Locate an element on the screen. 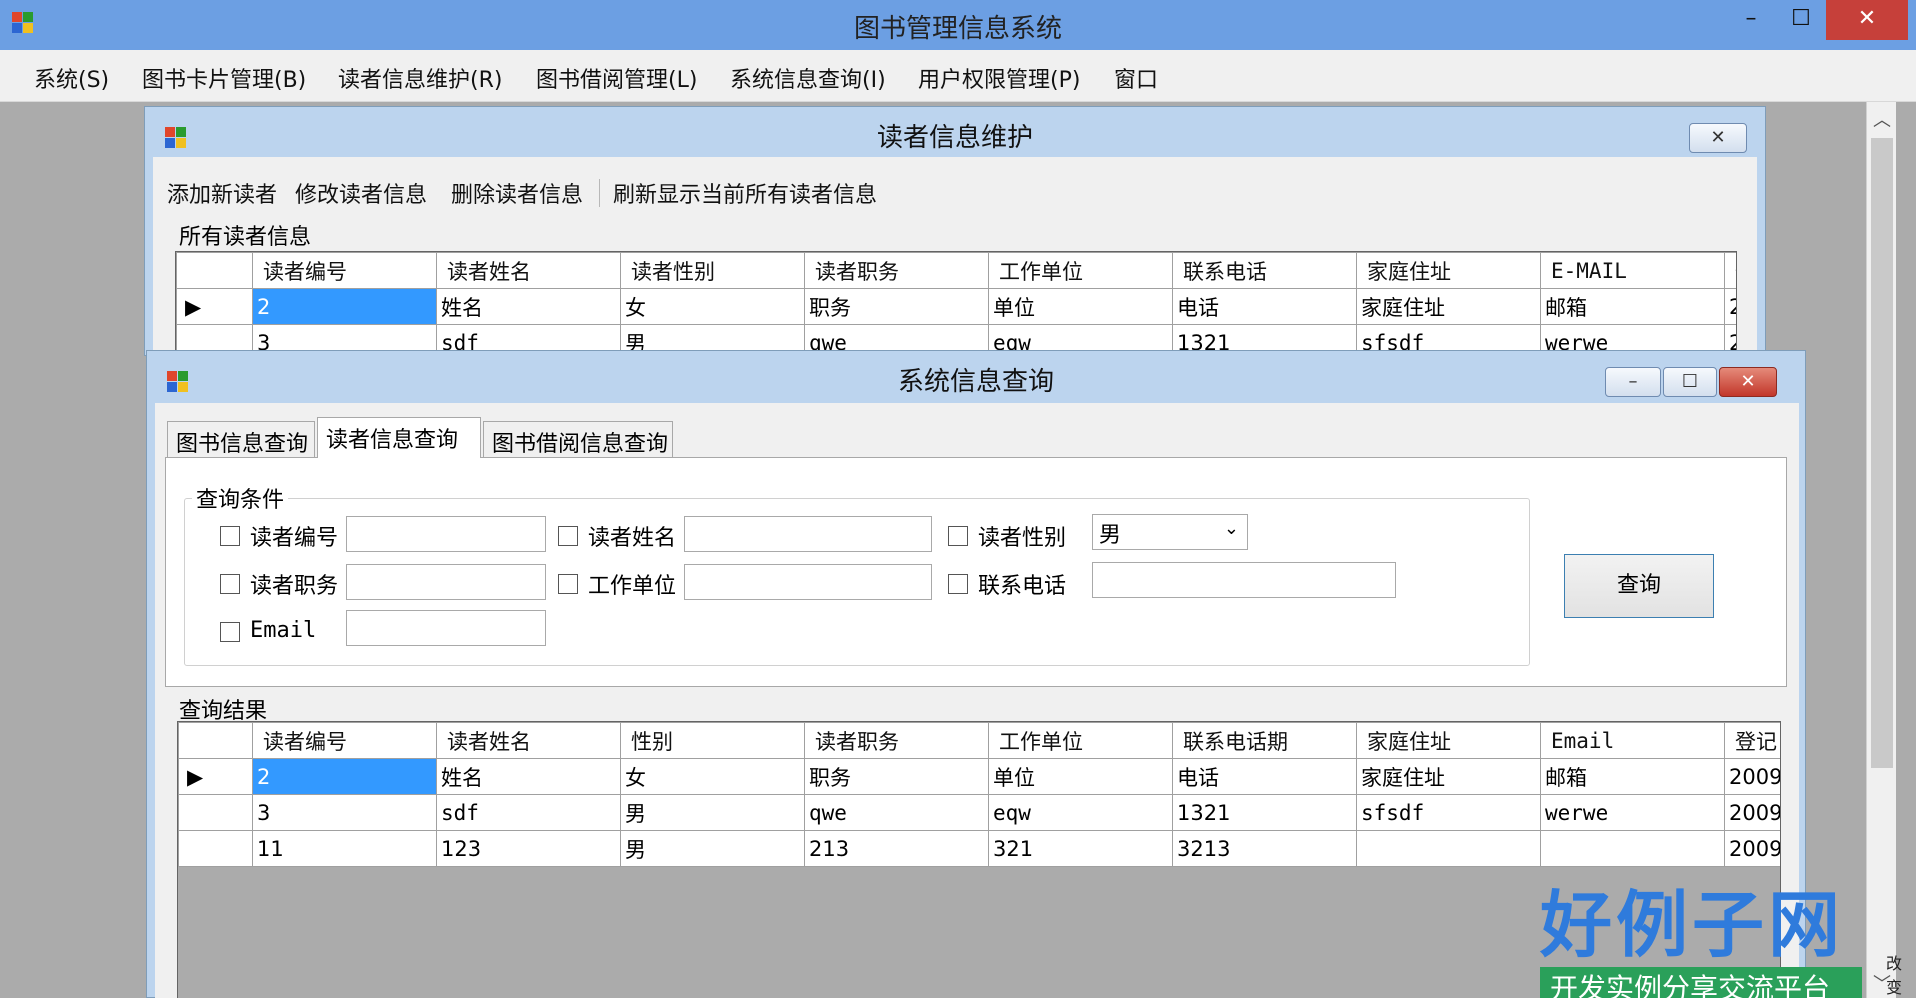 Image resolution: width=1916 pixels, height=998 pixels. reader-job-checkbox is located at coordinates (230, 584).